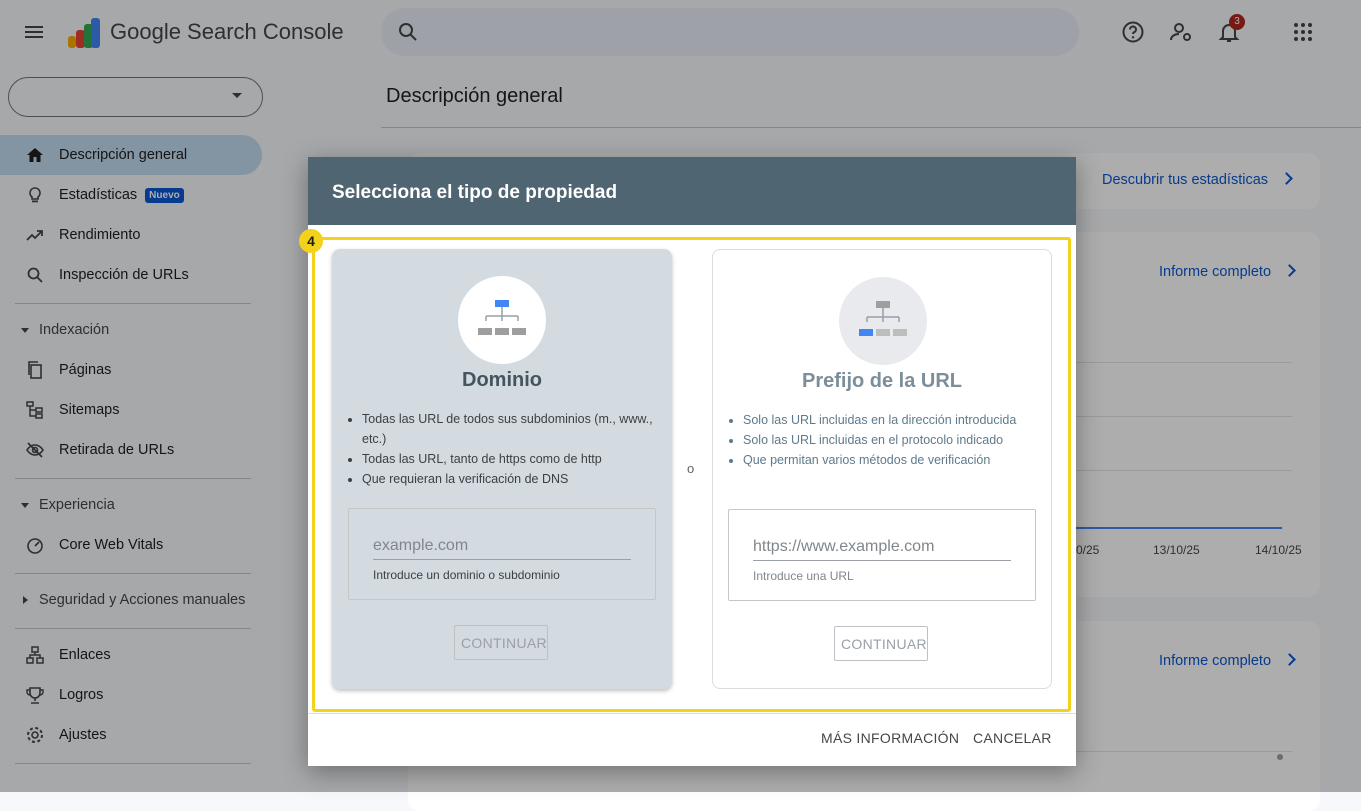  What do you see at coordinates (1012, 738) in the screenshot?
I see `cancel-button: CANCELAR` at bounding box center [1012, 738].